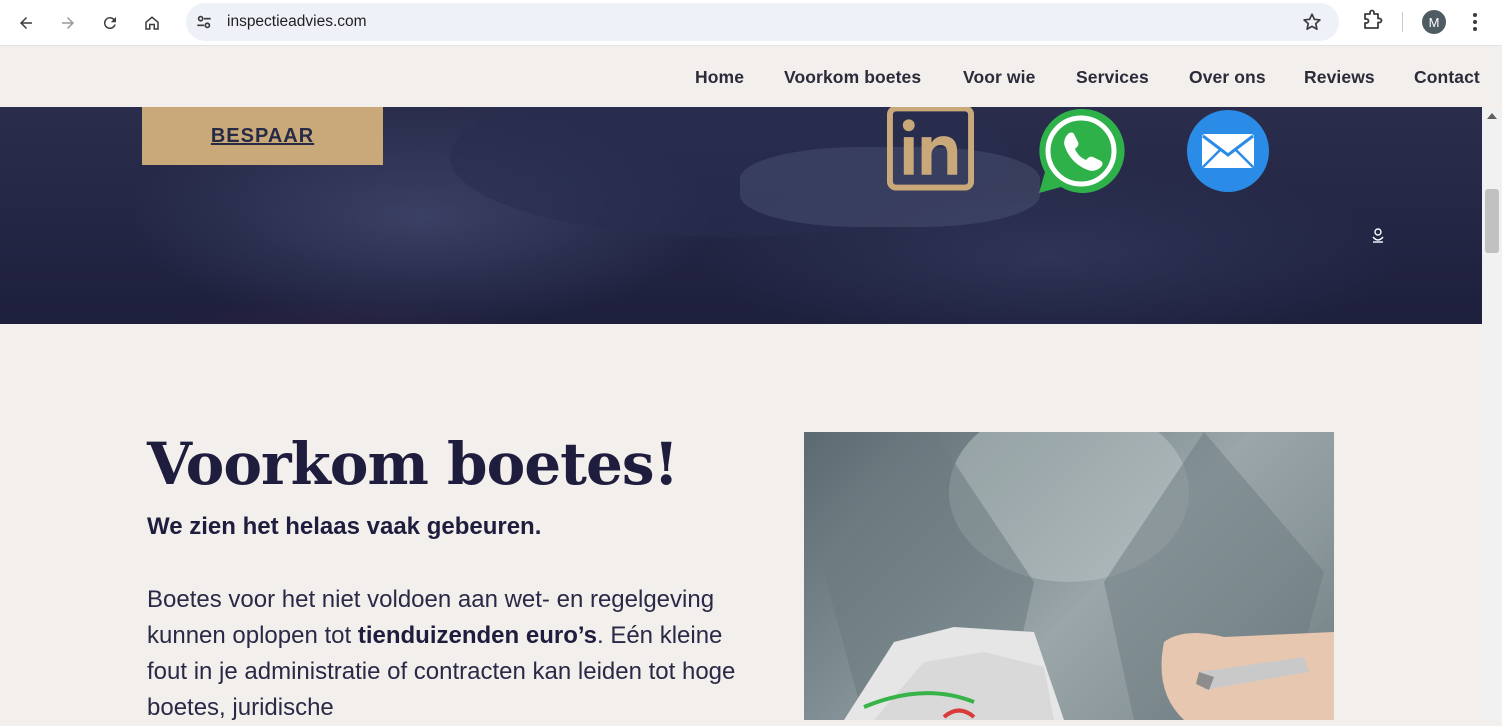 The width and height of the screenshot is (1502, 726). I want to click on extensions-icon, so click(1372, 21).